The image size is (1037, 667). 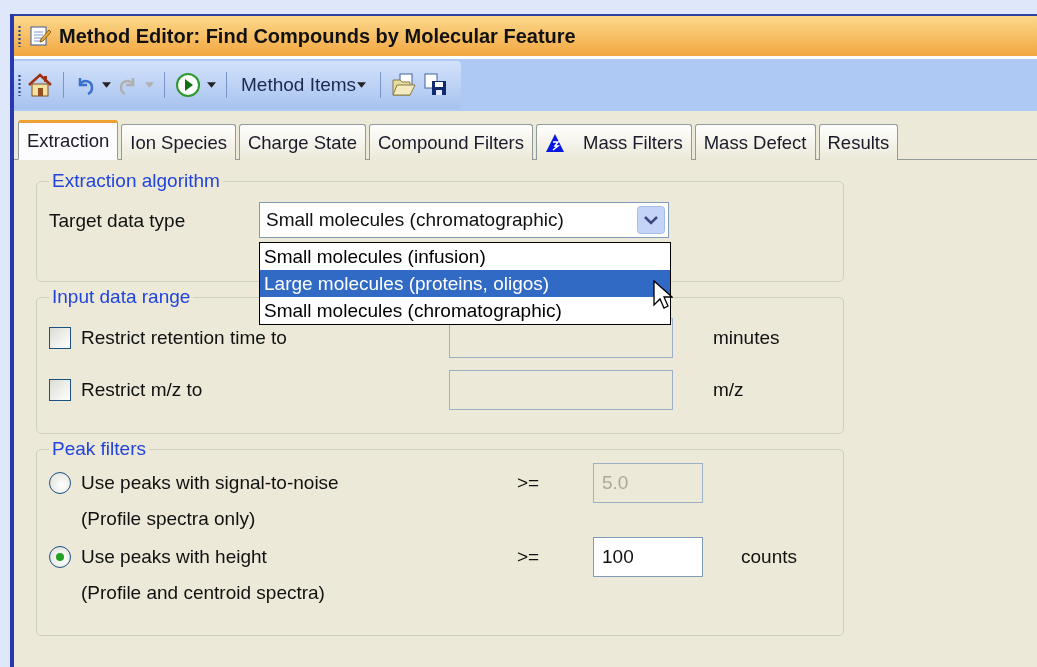 I want to click on method-items-menu: Method Items, so click(x=304, y=85).